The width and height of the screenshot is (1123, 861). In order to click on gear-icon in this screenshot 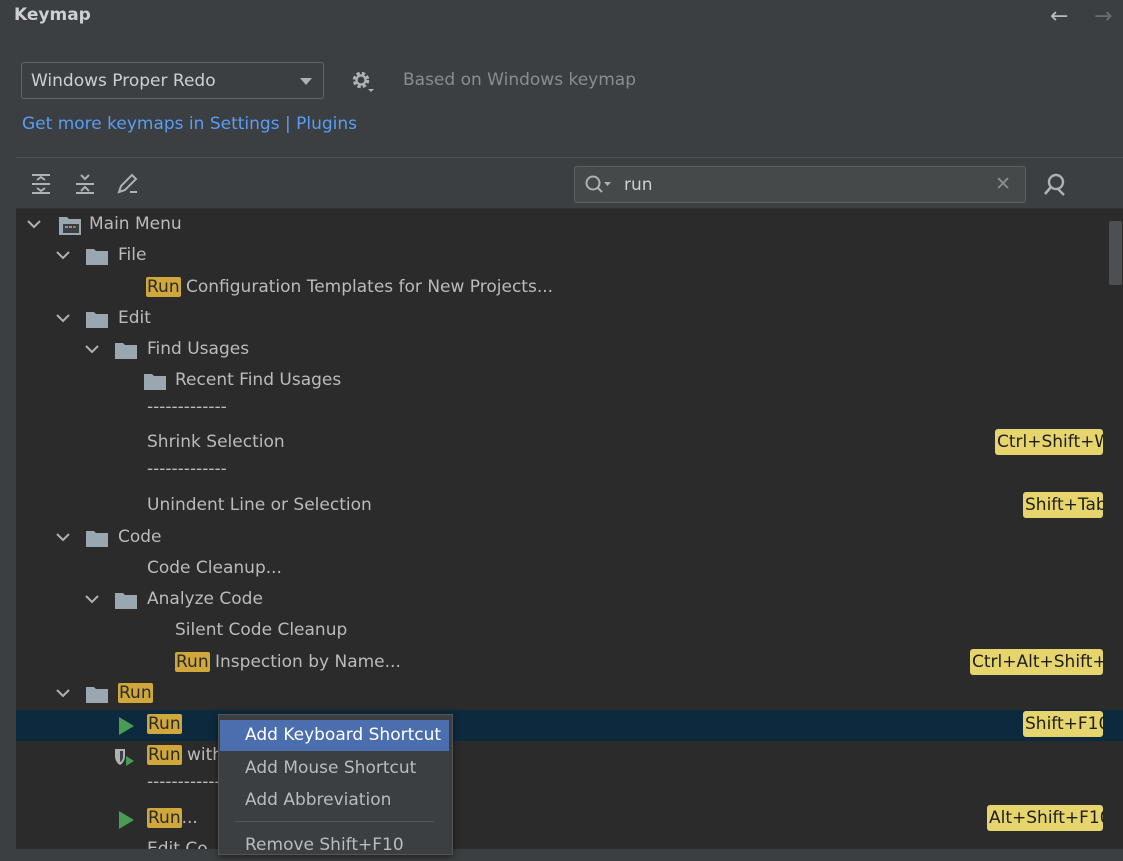, I will do `click(362, 81)`.